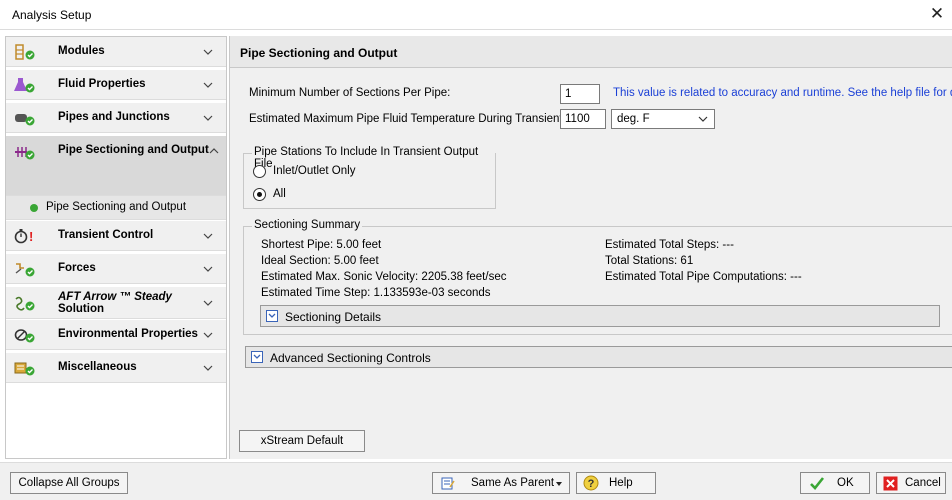  What do you see at coordinates (25, 270) in the screenshot?
I see `forces-icon` at bounding box center [25, 270].